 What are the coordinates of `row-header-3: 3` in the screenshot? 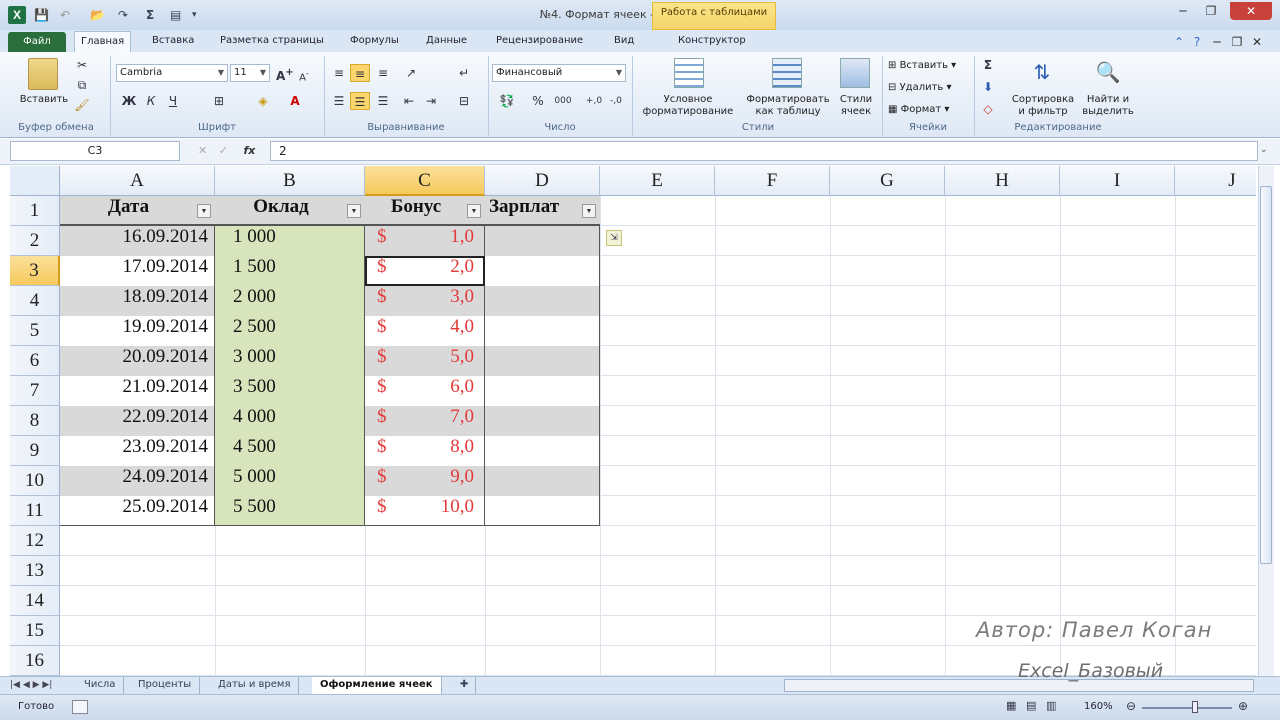 It's located at (35, 271).